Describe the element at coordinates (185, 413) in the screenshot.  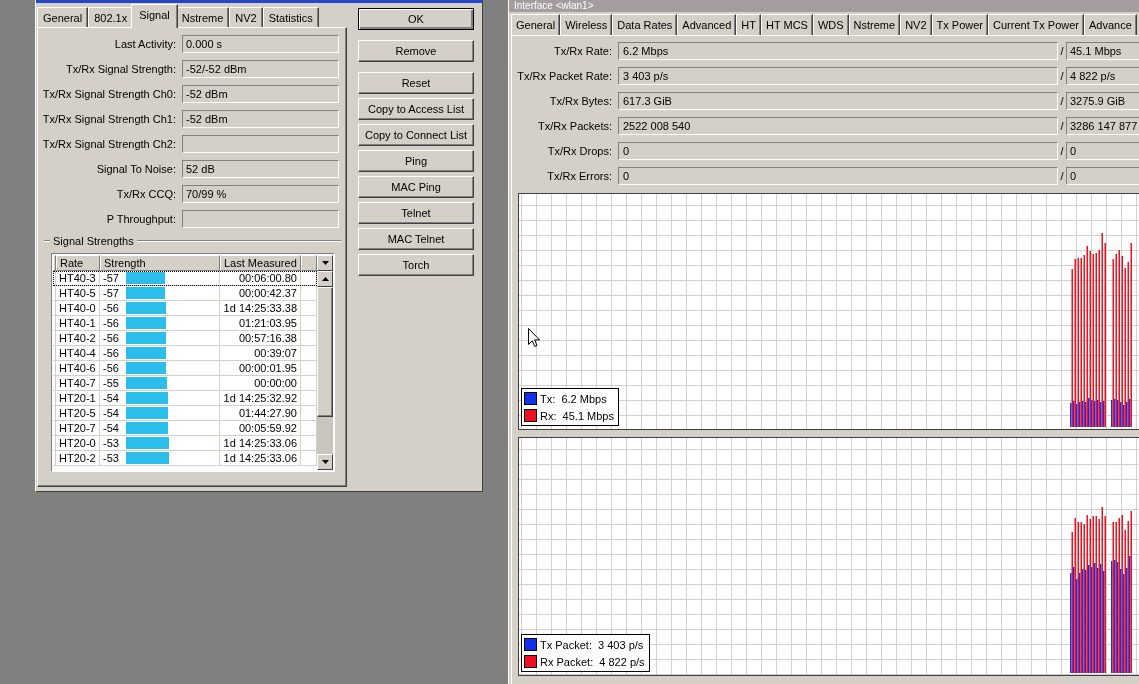
I see `table-row: HT20-5 -54 01:44:27.90` at that location.